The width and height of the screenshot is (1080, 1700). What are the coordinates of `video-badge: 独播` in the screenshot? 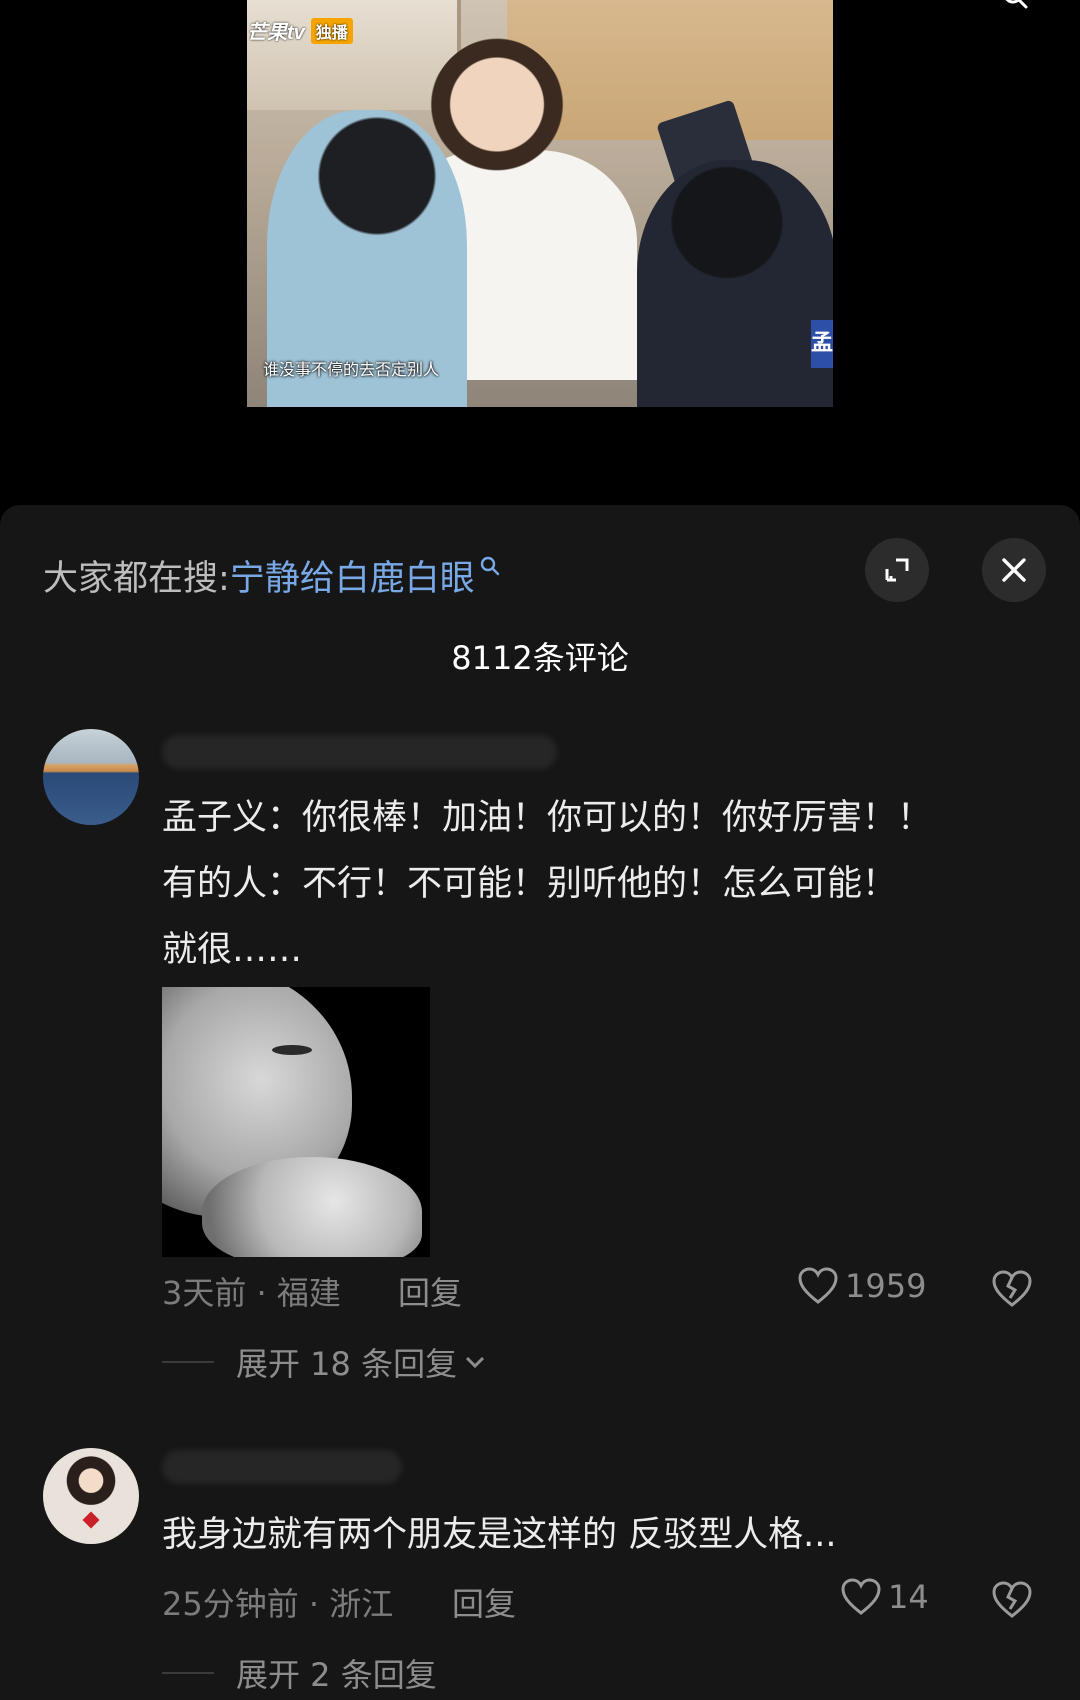 It's located at (331, 30).